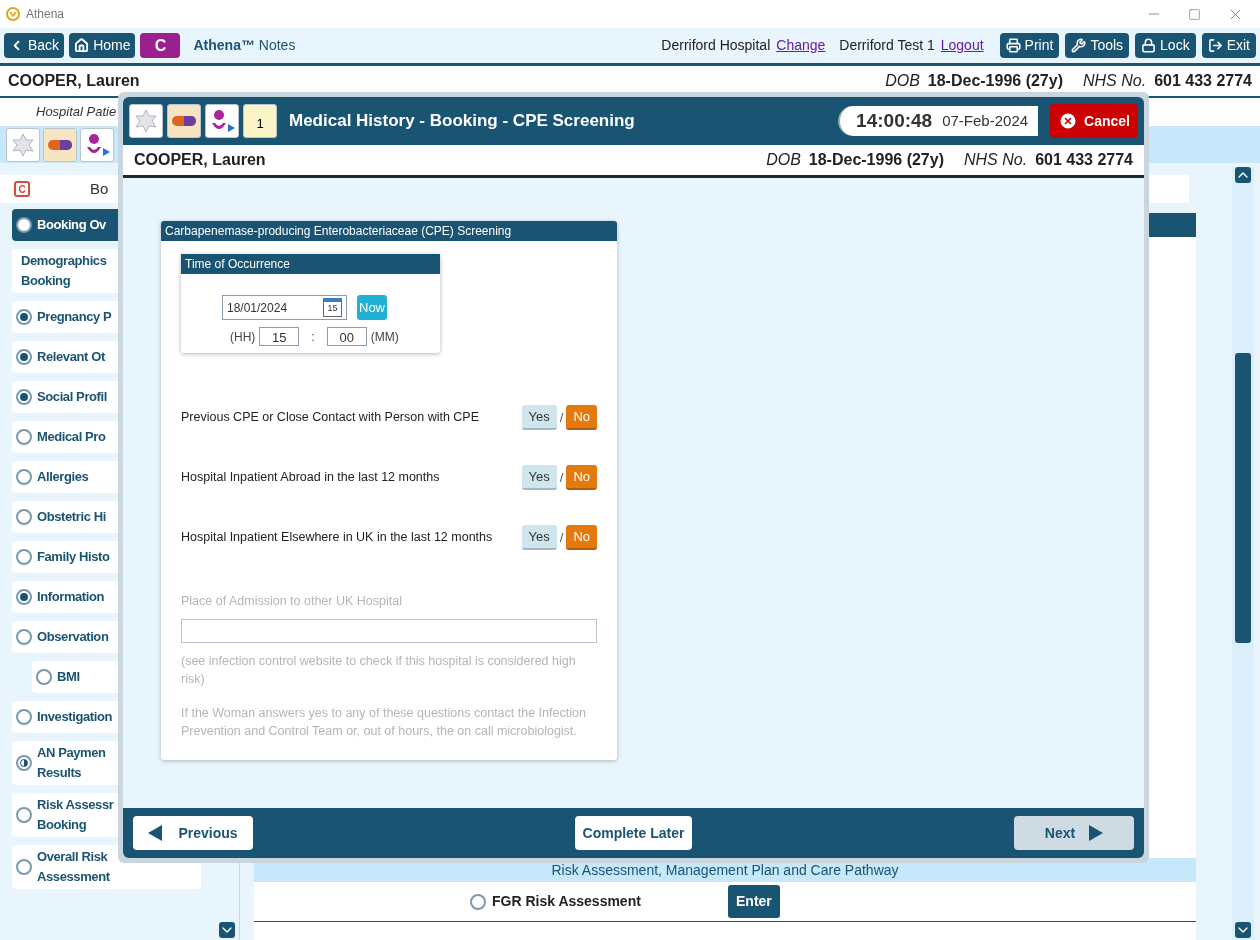  Describe the element at coordinates (633, 833) in the screenshot. I see `complete-later-button: Complete Later` at that location.